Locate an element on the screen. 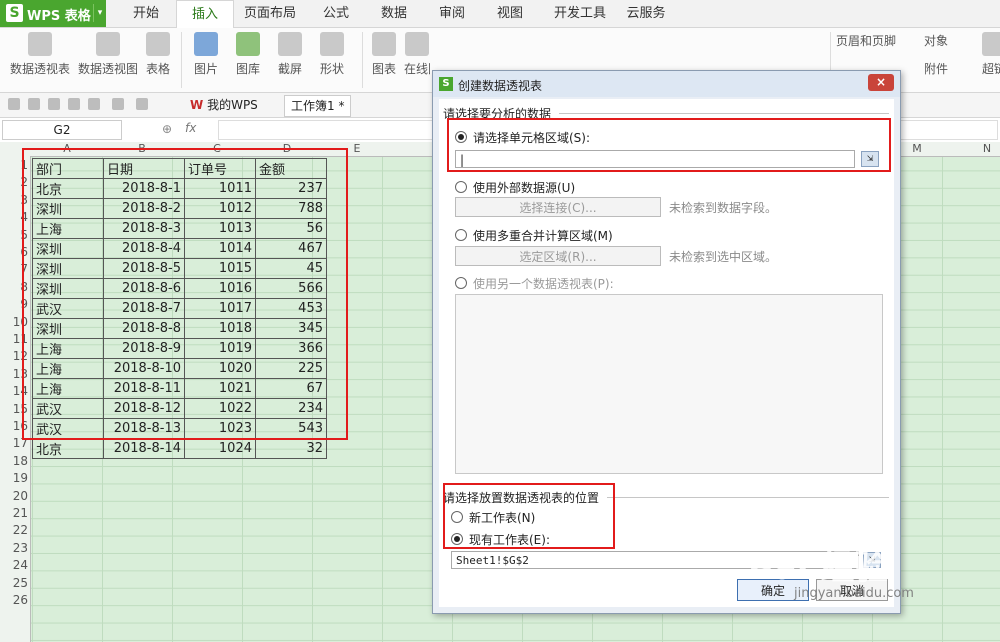 The image size is (1000, 642). watermark: Bai 经验 jingyan.baidu.com is located at coordinates (848, 585).